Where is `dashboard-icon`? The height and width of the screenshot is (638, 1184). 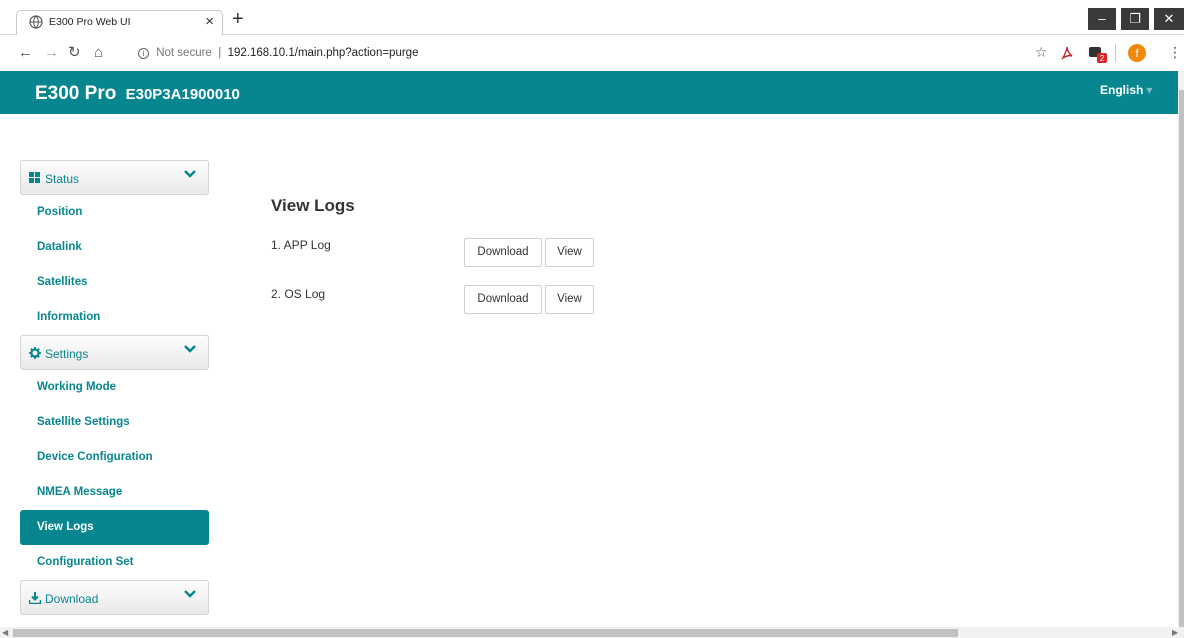
dashboard-icon is located at coordinates (34, 177).